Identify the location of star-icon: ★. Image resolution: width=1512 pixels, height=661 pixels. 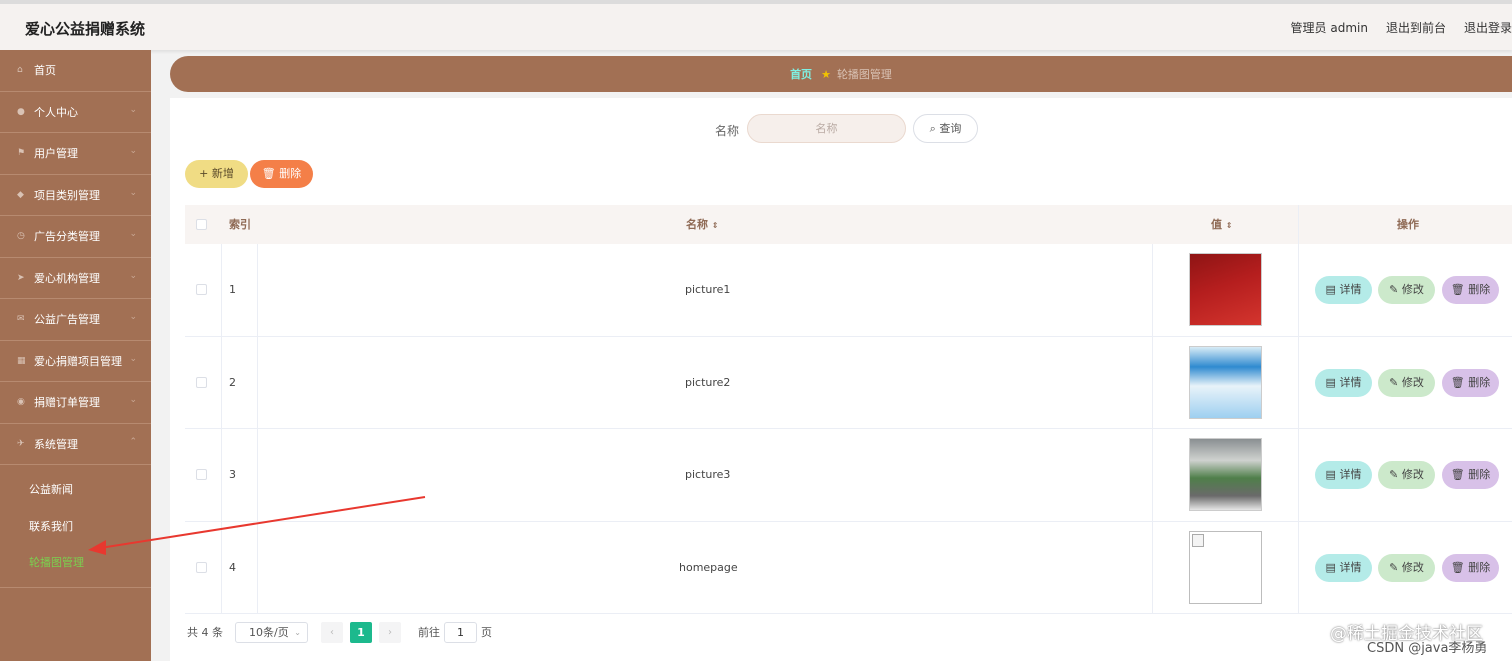
(826, 74).